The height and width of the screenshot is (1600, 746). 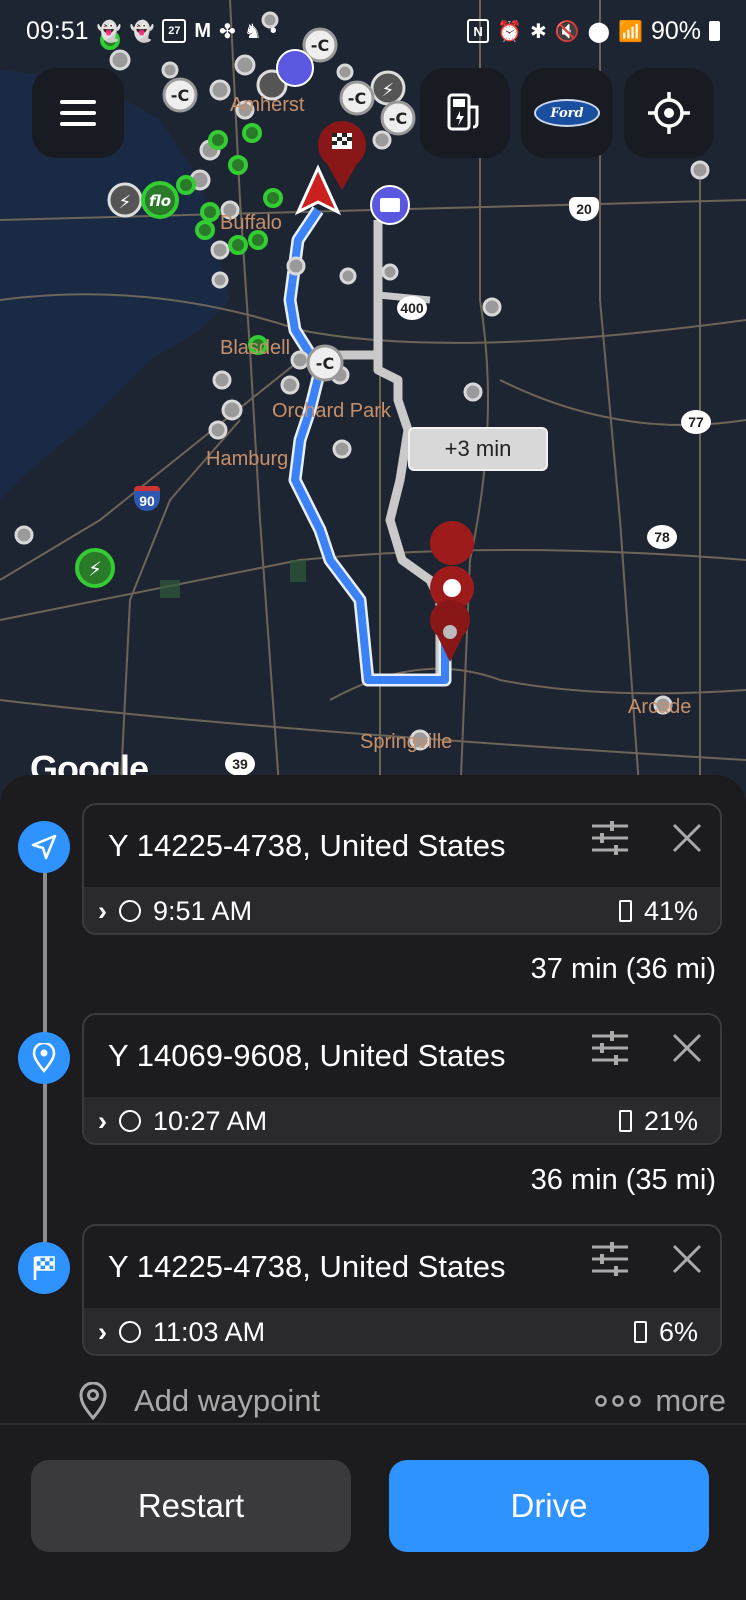 What do you see at coordinates (130, 911) in the screenshot?
I see `stop-1-clock-icon` at bounding box center [130, 911].